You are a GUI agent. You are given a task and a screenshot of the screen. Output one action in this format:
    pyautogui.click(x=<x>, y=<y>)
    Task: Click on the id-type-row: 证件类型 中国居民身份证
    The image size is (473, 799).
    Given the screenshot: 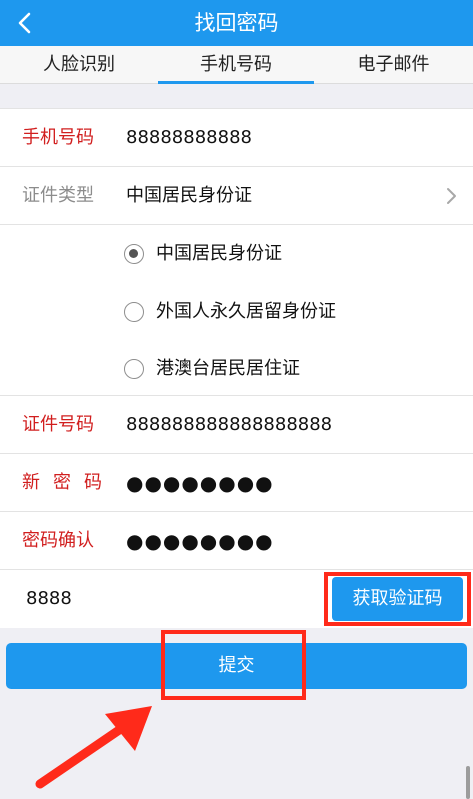 What is the action you would take?
    pyautogui.click(x=236, y=196)
    